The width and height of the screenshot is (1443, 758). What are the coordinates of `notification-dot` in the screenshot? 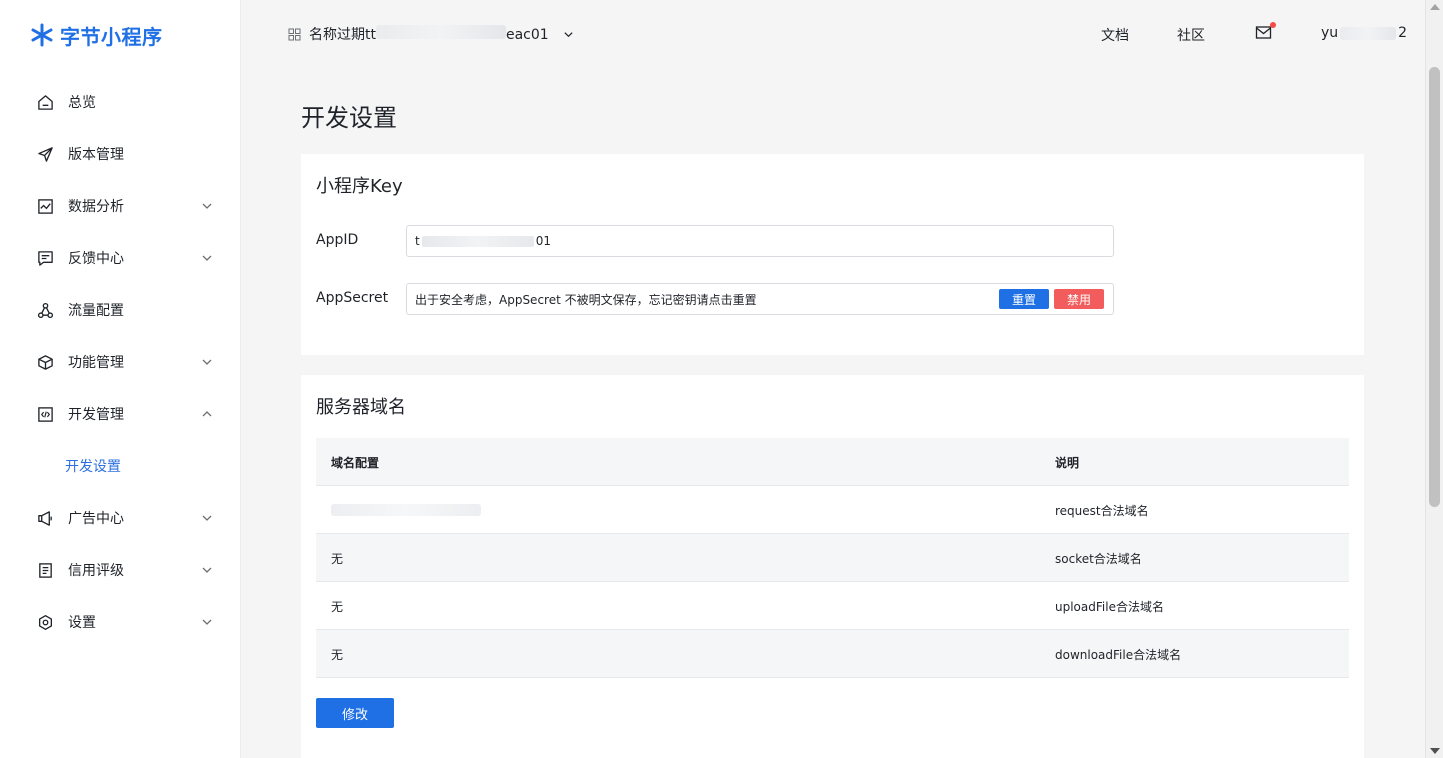 It's located at (1273, 25).